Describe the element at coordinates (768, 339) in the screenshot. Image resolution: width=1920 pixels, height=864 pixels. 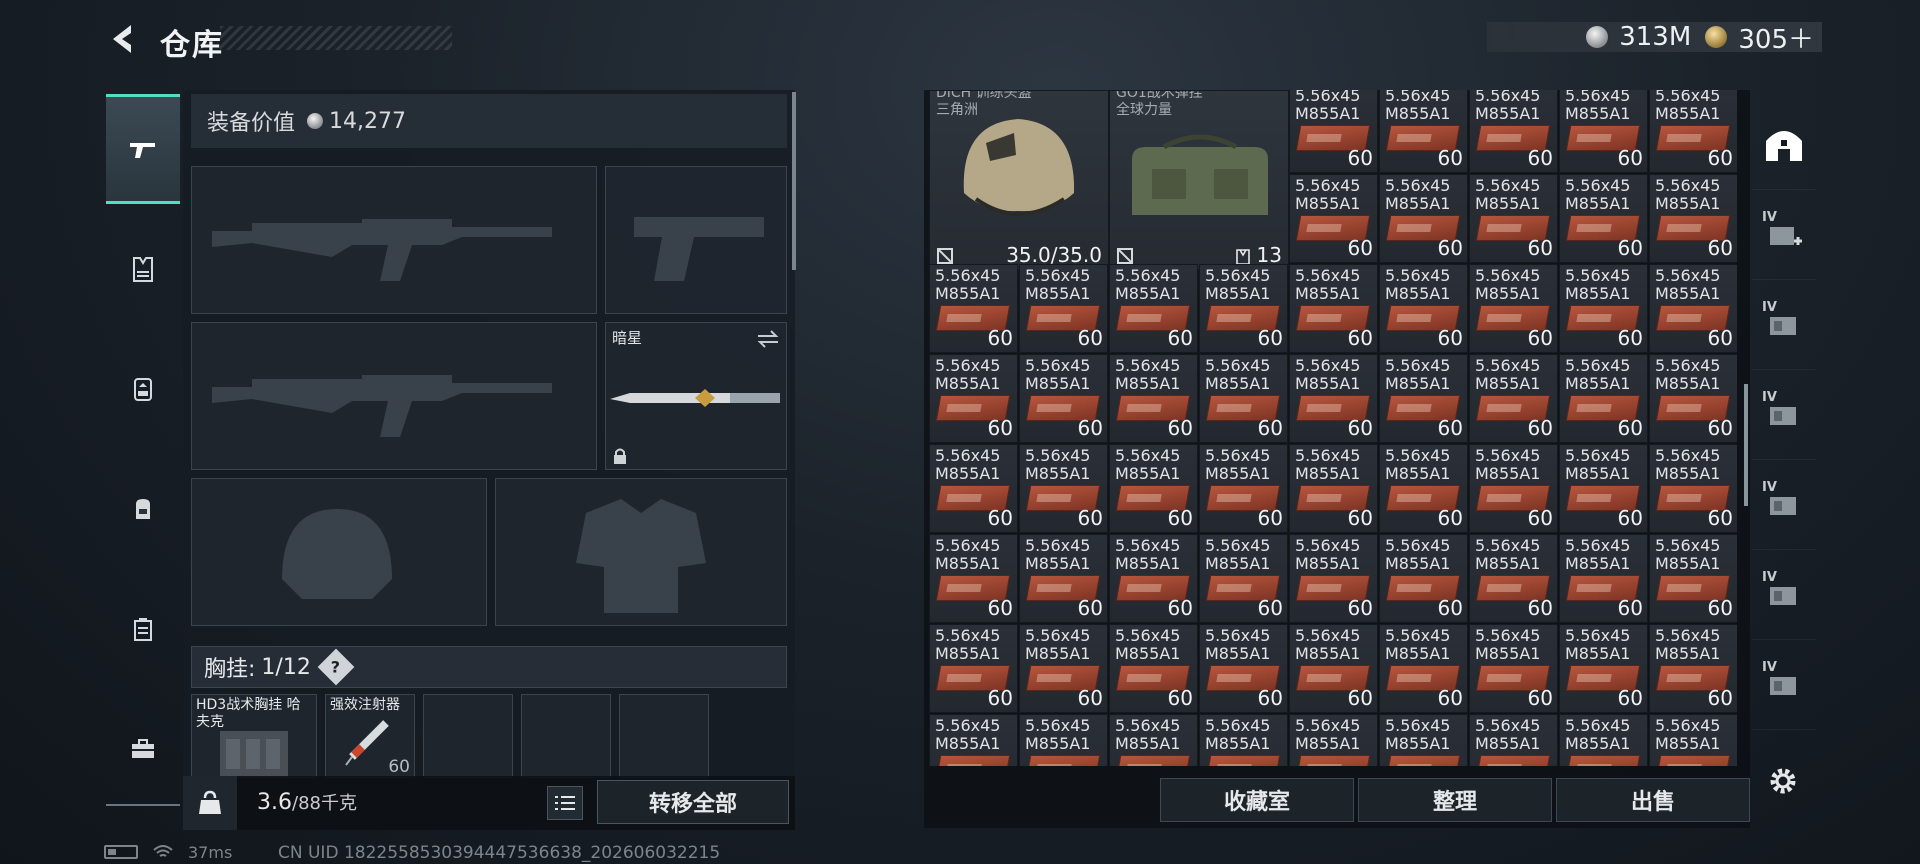
I see `swap-icon` at that location.